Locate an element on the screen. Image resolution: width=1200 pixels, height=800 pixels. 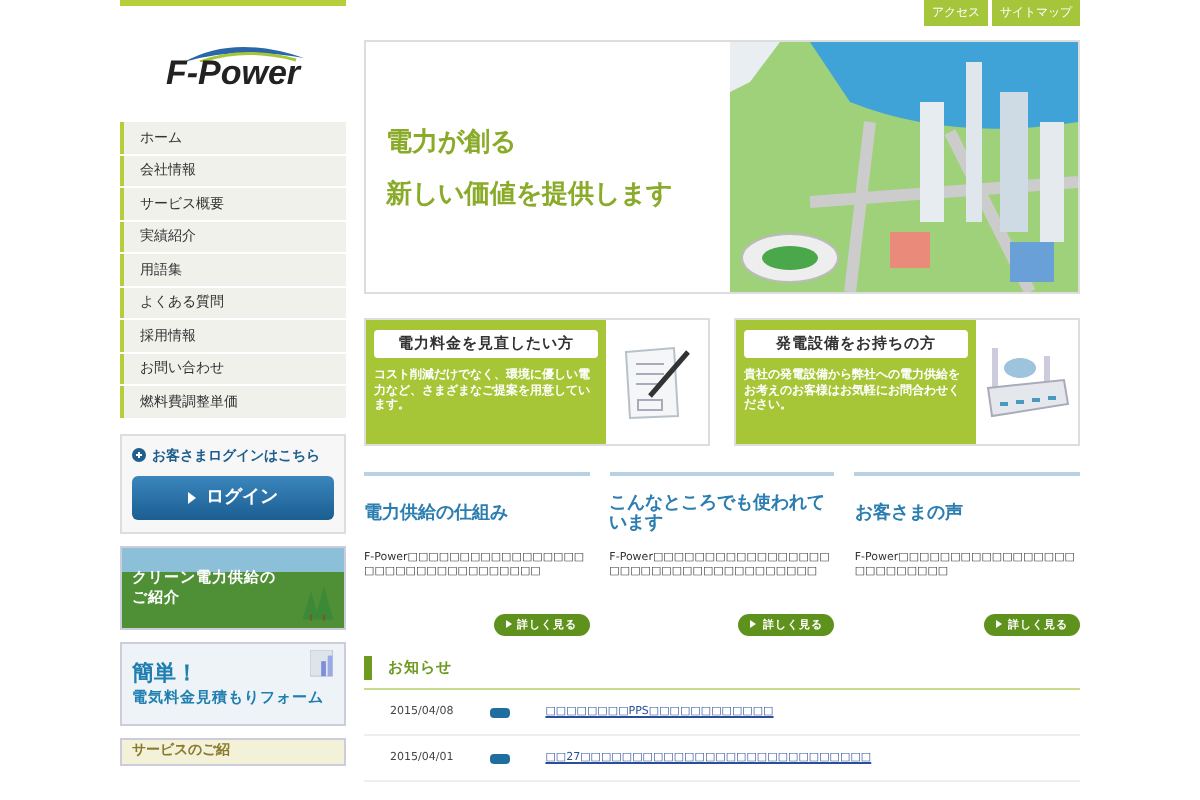
arrow-circle-icon is located at coordinates (139, 455).